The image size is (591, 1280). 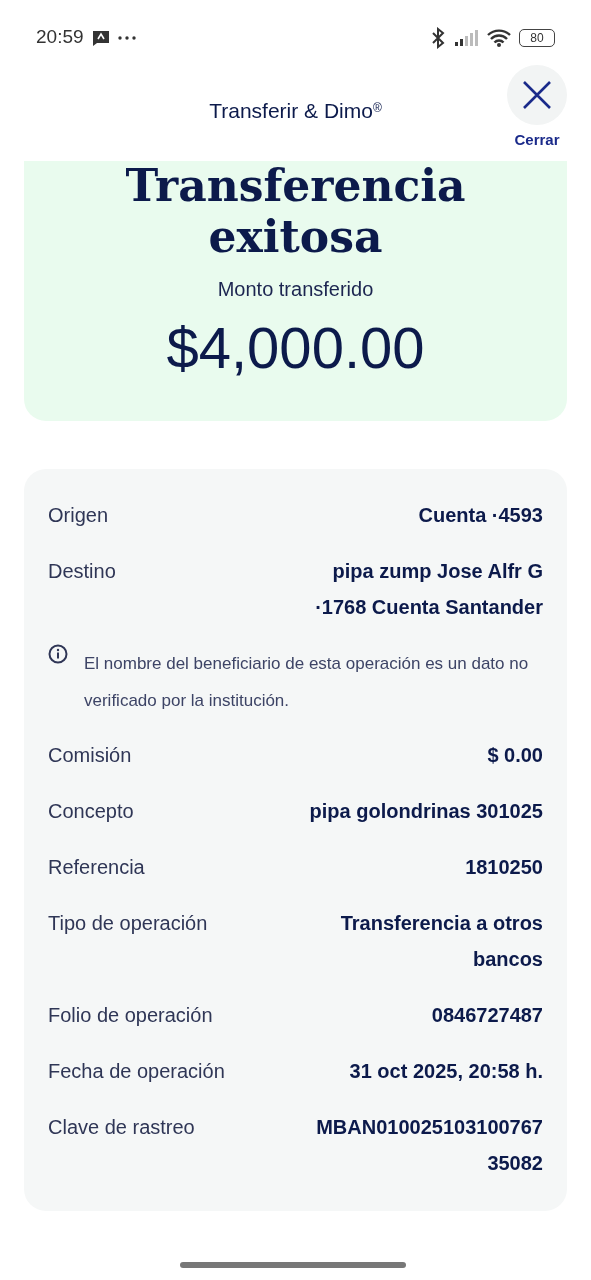 I want to click on more-icon, so click(x=126, y=37).